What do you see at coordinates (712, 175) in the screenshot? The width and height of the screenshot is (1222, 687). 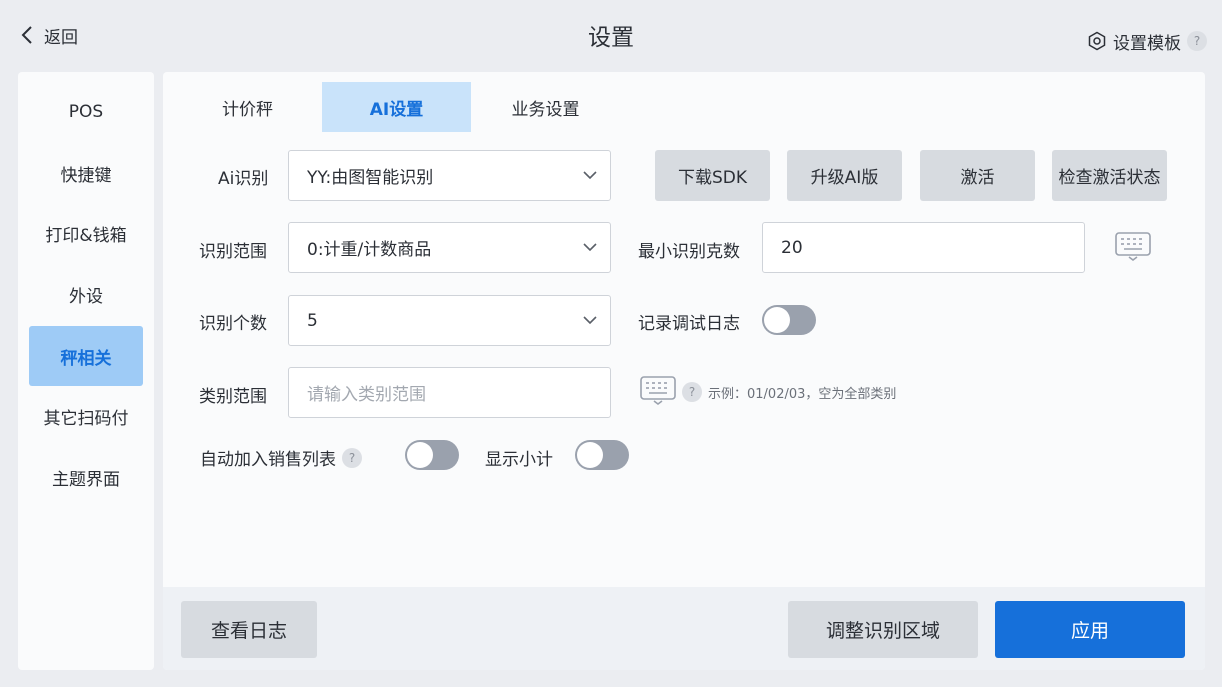 I see `download-sdk-button: 下载SDK` at bounding box center [712, 175].